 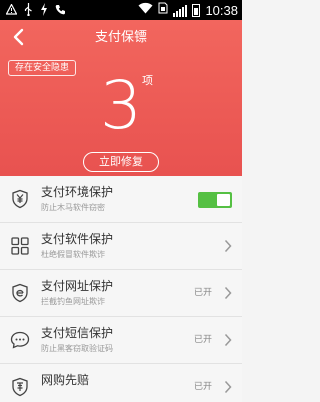 What do you see at coordinates (121, 105) in the screenshot?
I see `risk-count: 3` at bounding box center [121, 105].